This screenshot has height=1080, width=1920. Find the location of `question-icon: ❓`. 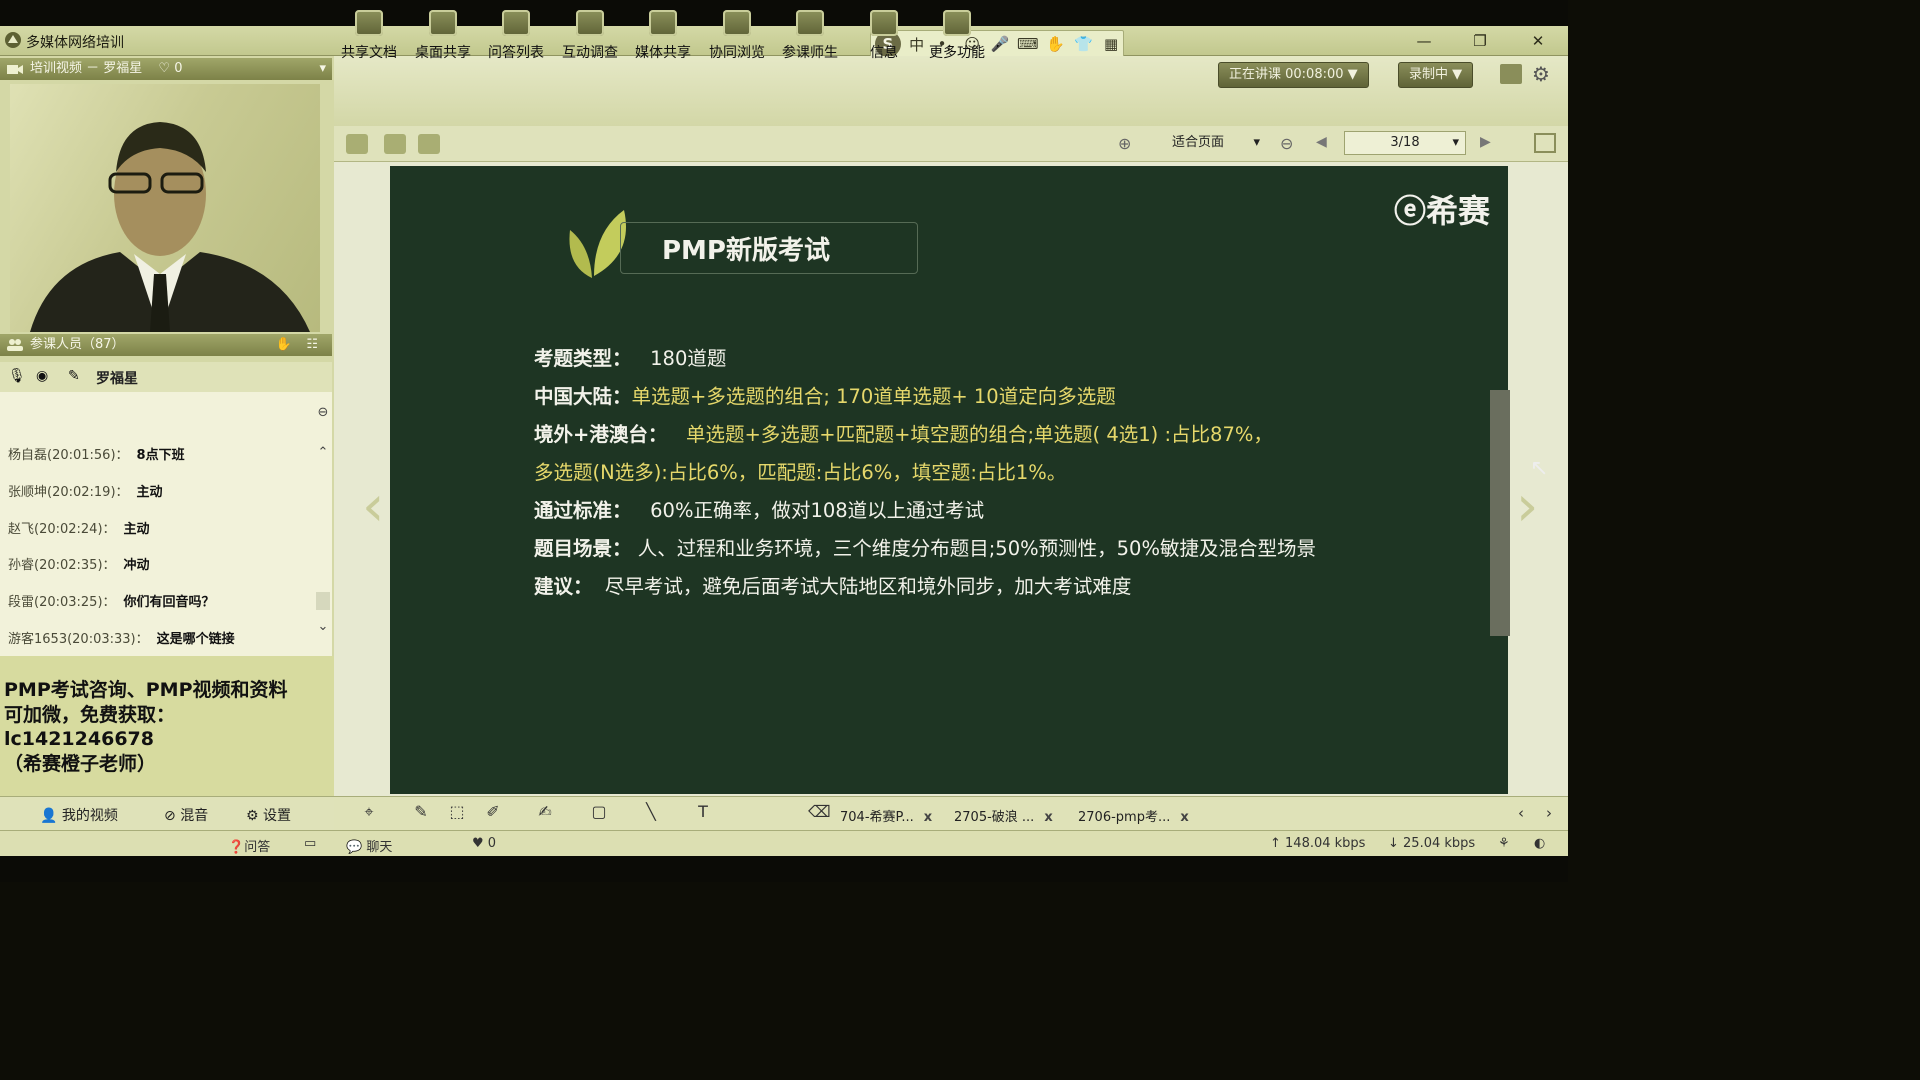

question-icon: ❓ is located at coordinates (236, 847).